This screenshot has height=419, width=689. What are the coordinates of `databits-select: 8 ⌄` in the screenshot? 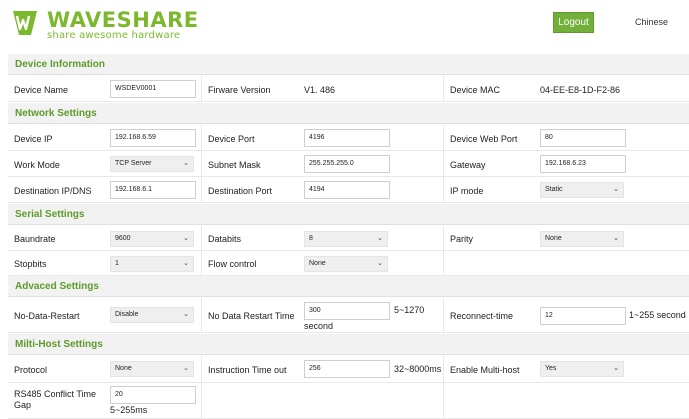 It's located at (346, 239).